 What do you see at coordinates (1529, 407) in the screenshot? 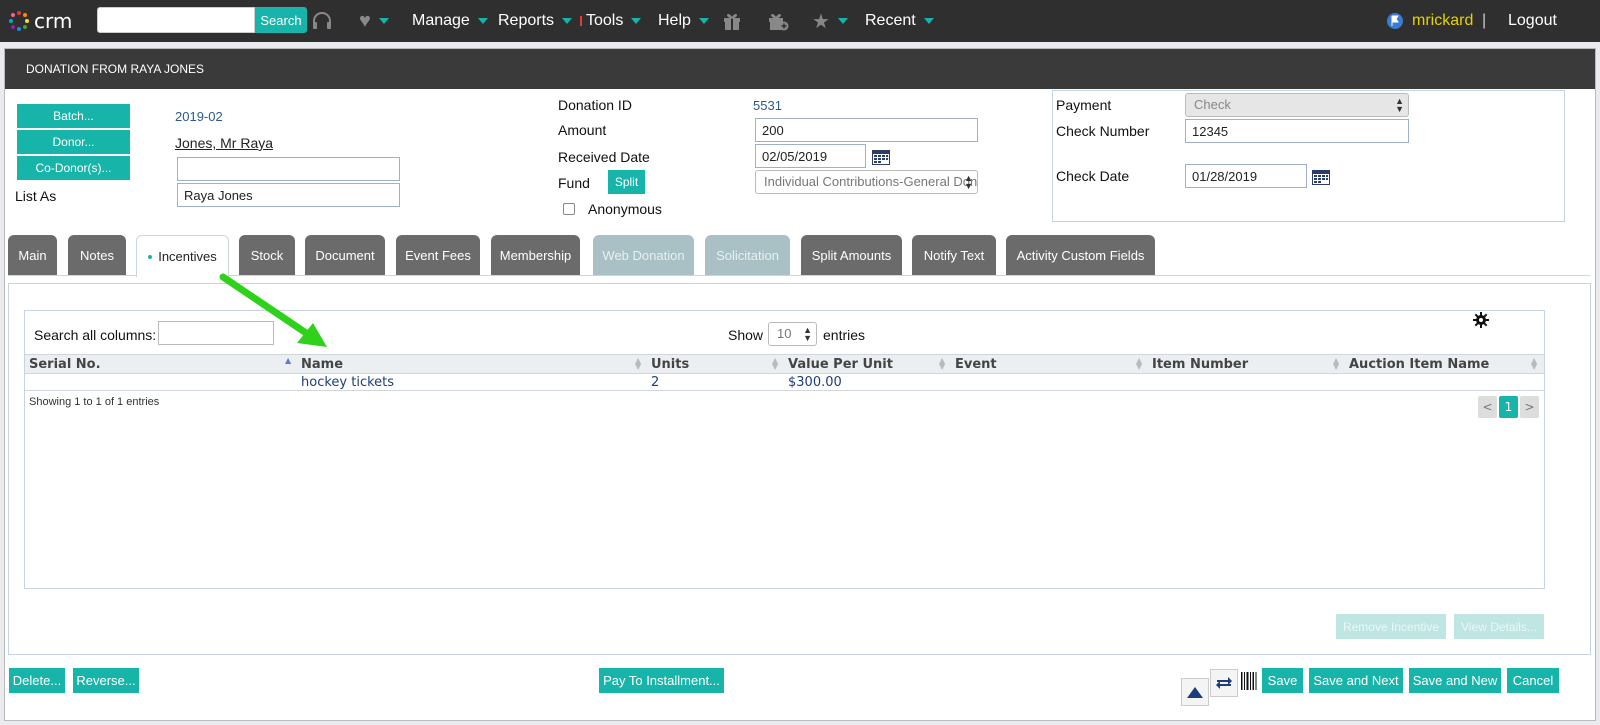
I see `next-page-button: >` at bounding box center [1529, 407].